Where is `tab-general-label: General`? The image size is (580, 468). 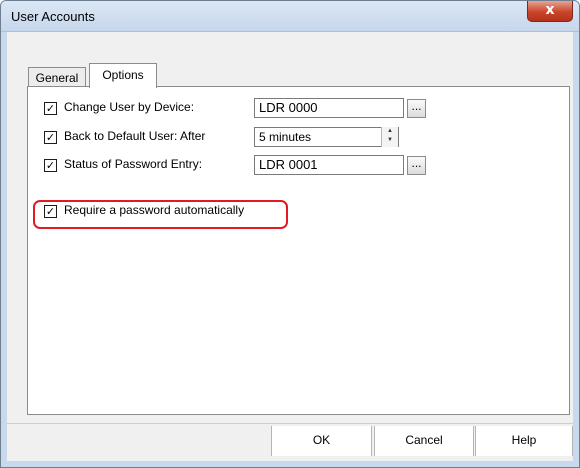
tab-general-label: General is located at coordinates (57, 78).